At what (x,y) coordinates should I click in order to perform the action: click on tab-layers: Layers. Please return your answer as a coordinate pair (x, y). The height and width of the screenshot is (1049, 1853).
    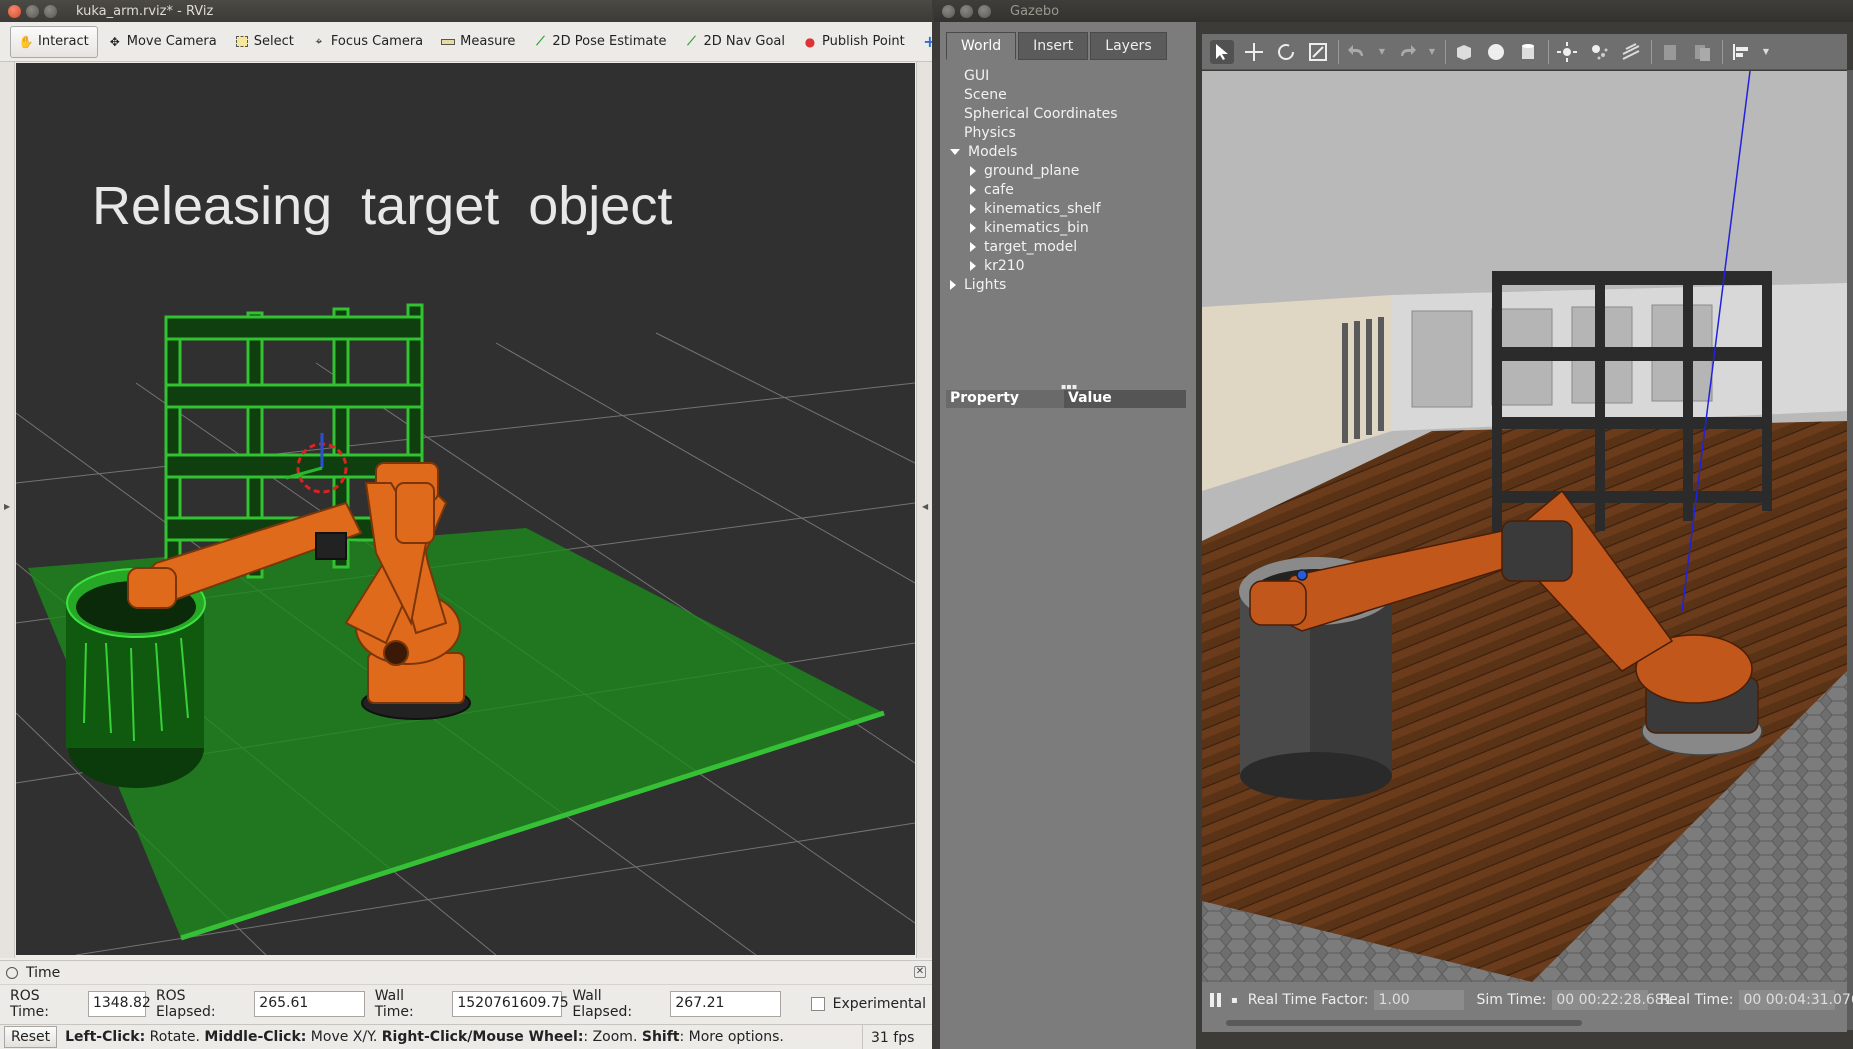
    Looking at the image, I should click on (1128, 46).